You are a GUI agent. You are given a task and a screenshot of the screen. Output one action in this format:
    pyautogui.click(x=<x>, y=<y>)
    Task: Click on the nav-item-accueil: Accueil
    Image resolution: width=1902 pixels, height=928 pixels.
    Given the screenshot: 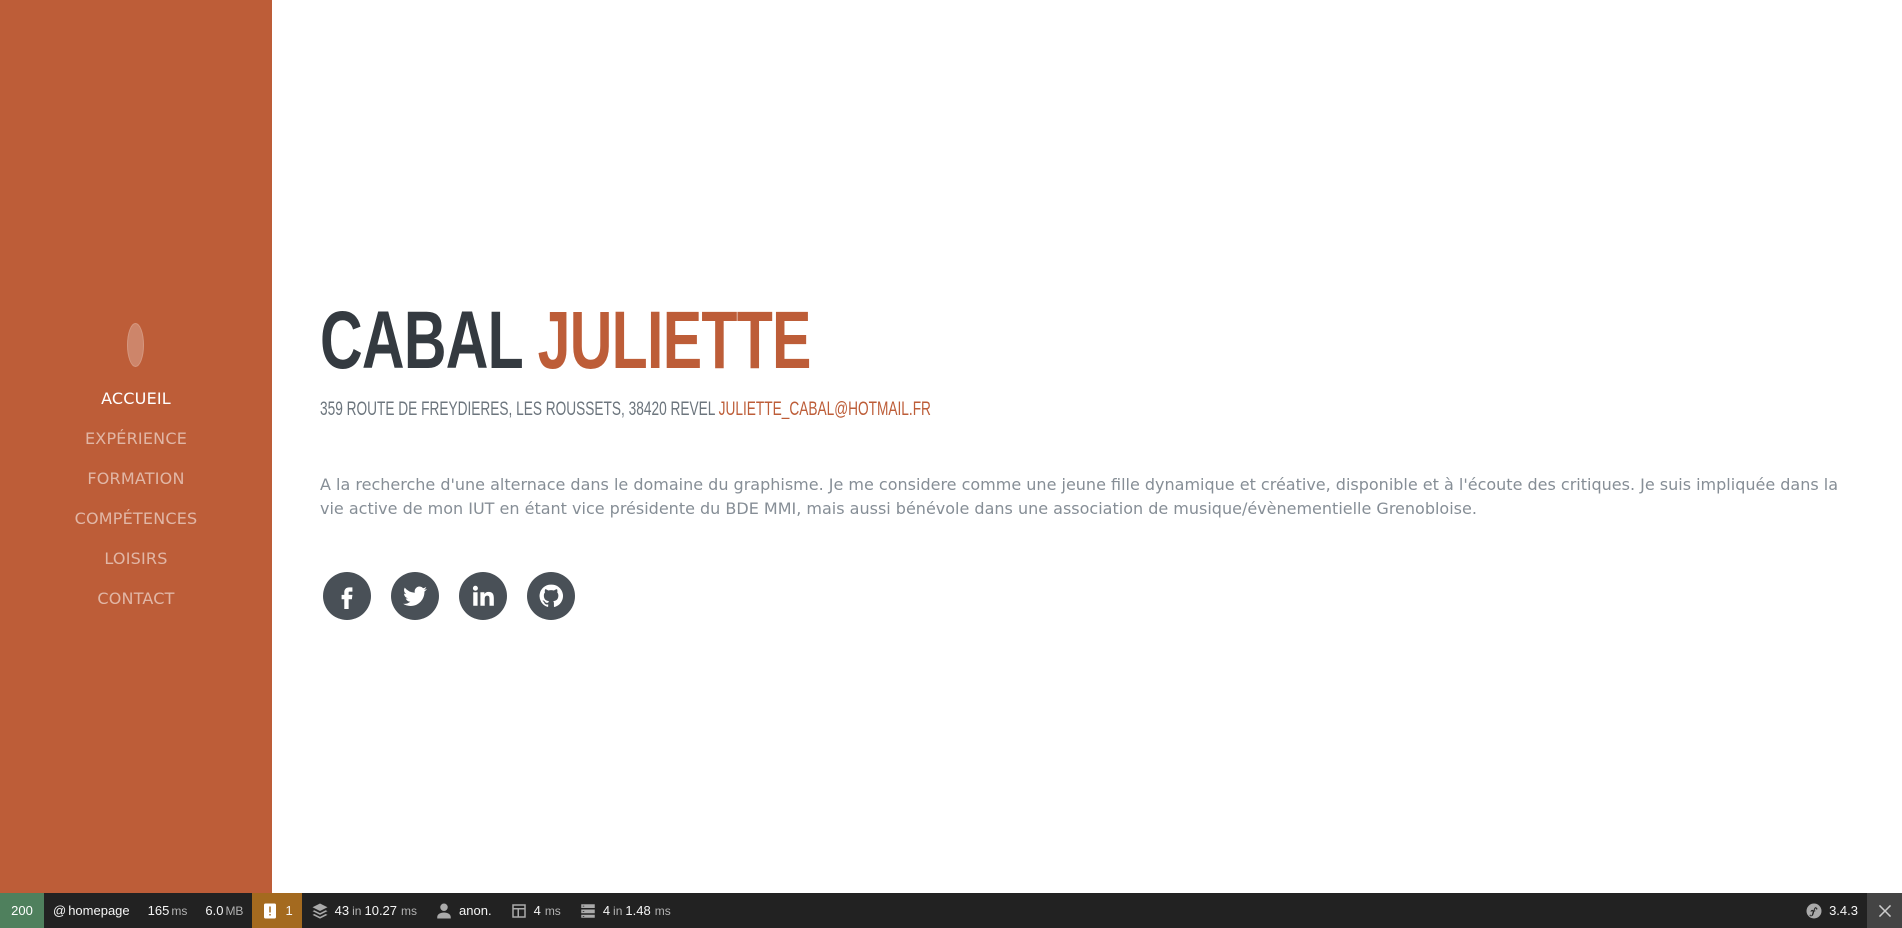 What is the action you would take?
    pyautogui.click(x=136, y=398)
    